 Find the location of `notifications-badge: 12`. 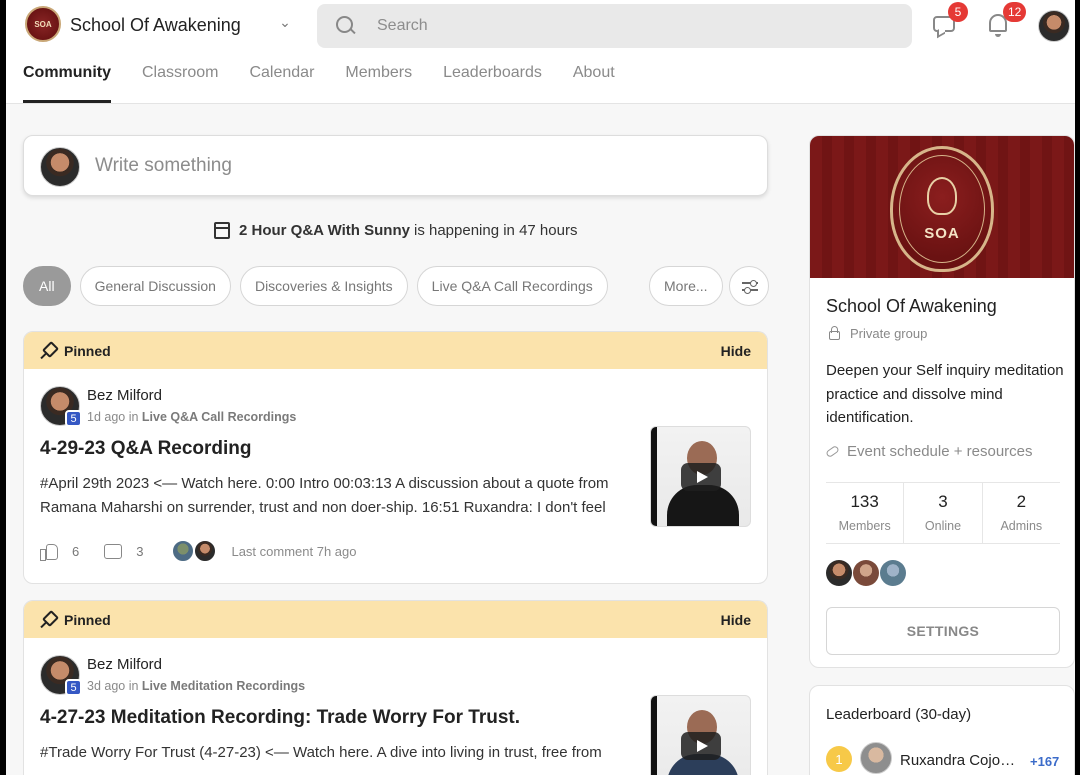

notifications-badge: 12 is located at coordinates (1015, 12).